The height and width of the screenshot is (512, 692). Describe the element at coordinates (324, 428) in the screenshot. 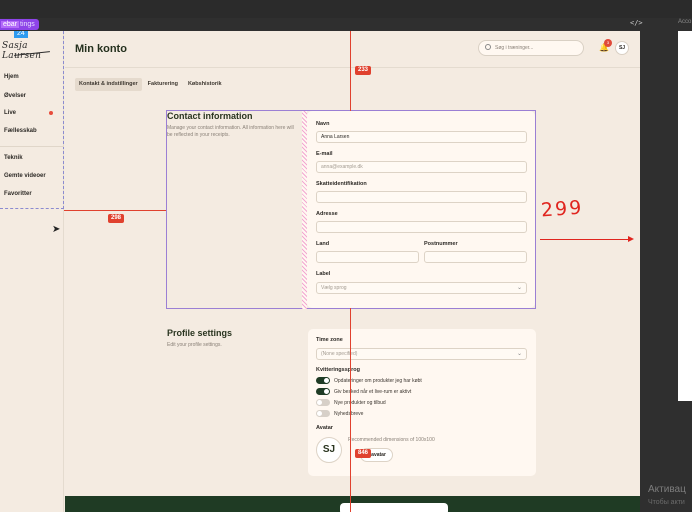

I see `avatar-label: Avatar` at that location.